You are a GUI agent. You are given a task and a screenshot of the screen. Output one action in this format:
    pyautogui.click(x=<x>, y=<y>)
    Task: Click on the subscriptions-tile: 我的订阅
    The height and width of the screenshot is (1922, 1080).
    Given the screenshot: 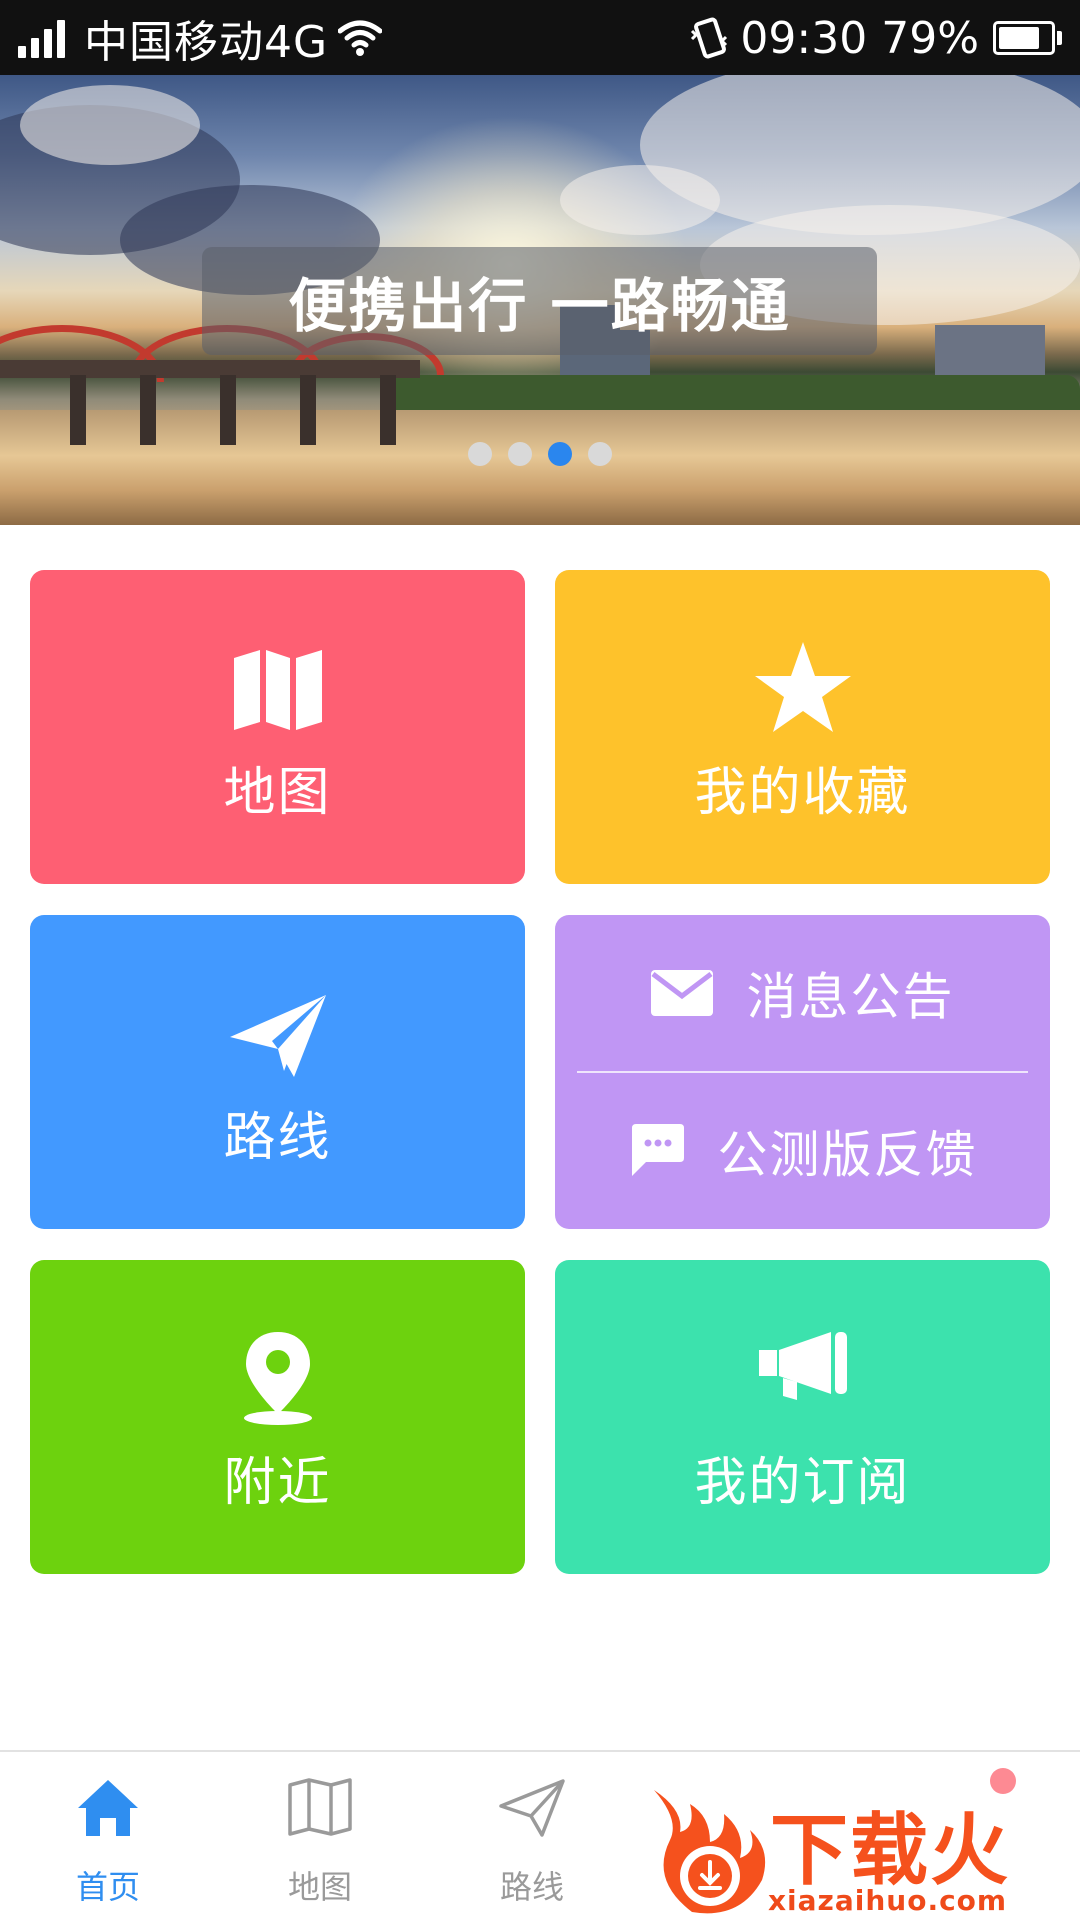 What is the action you would take?
    pyautogui.click(x=802, y=1417)
    